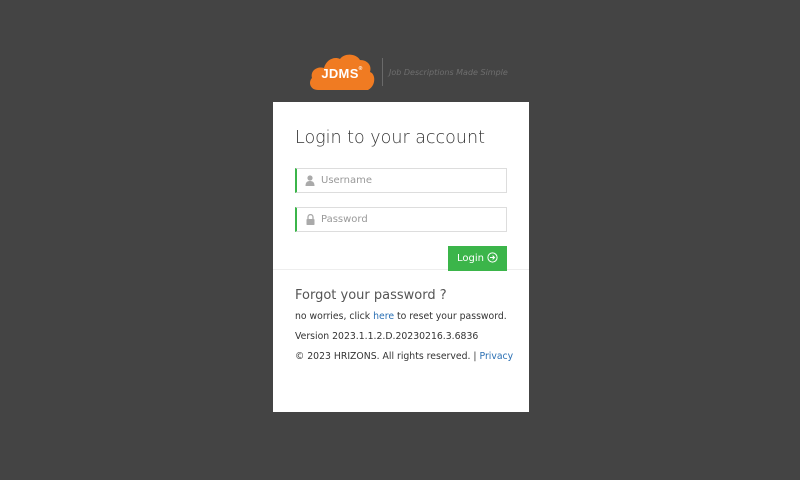 The width and height of the screenshot is (800, 480). I want to click on logo-divider, so click(382, 72).